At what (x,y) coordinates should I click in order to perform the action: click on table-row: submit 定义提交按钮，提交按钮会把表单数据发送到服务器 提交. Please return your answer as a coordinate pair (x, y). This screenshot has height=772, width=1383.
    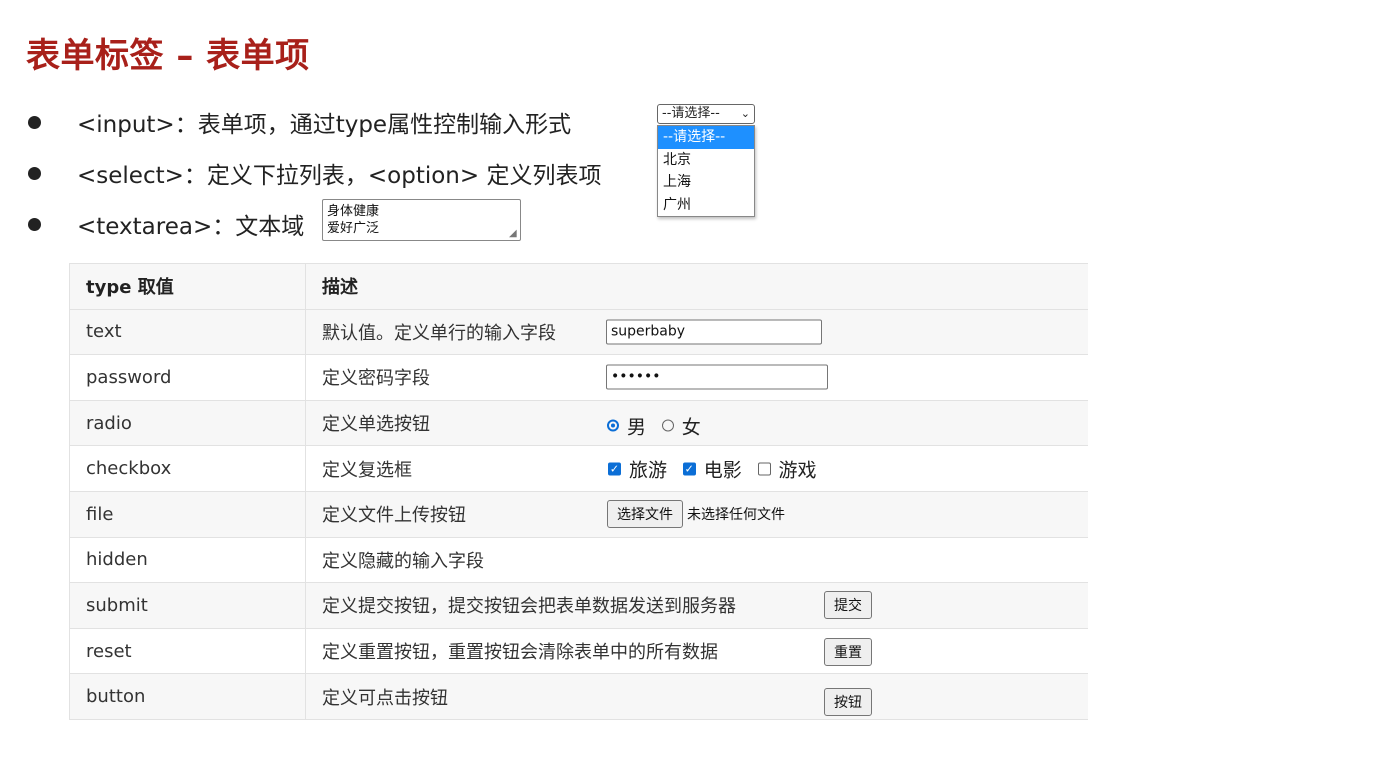
    Looking at the image, I should click on (578, 605).